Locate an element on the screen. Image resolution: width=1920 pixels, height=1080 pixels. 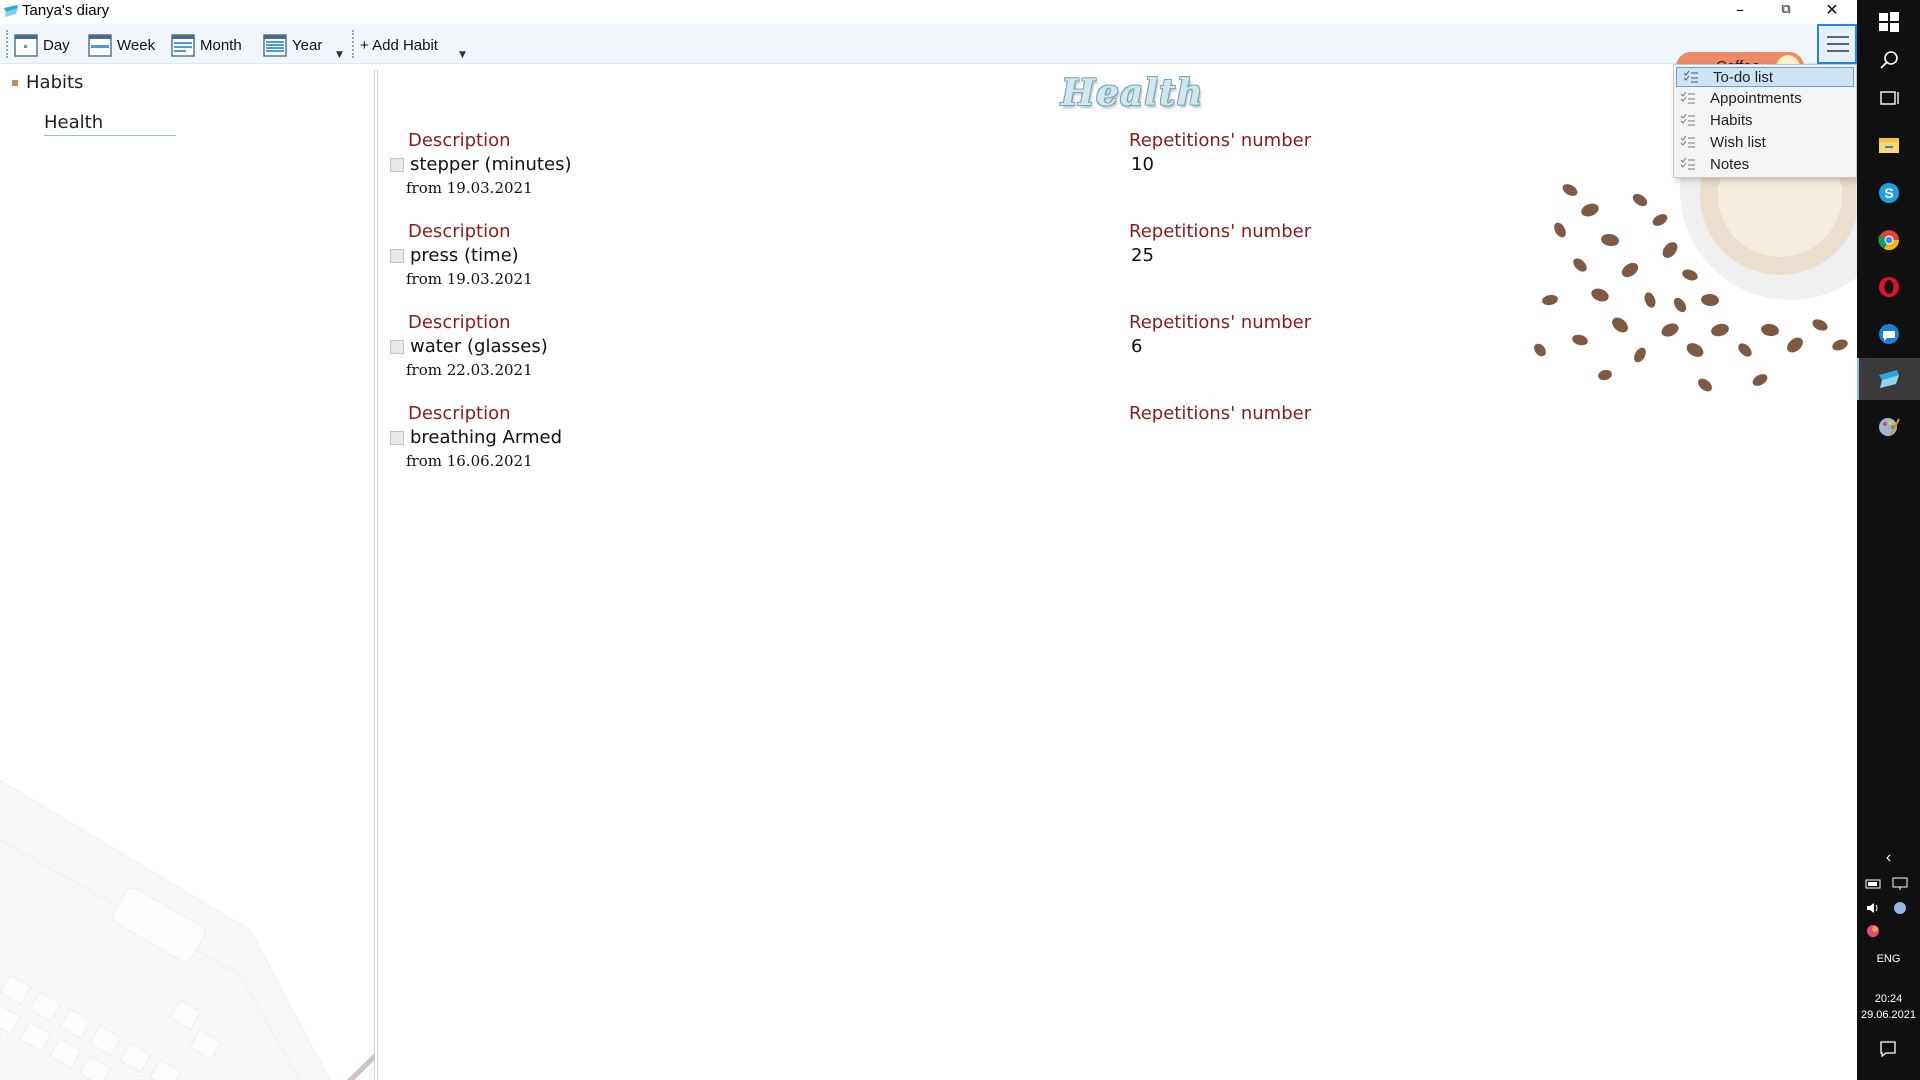
app-logo-icon is located at coordinates (11, 11).